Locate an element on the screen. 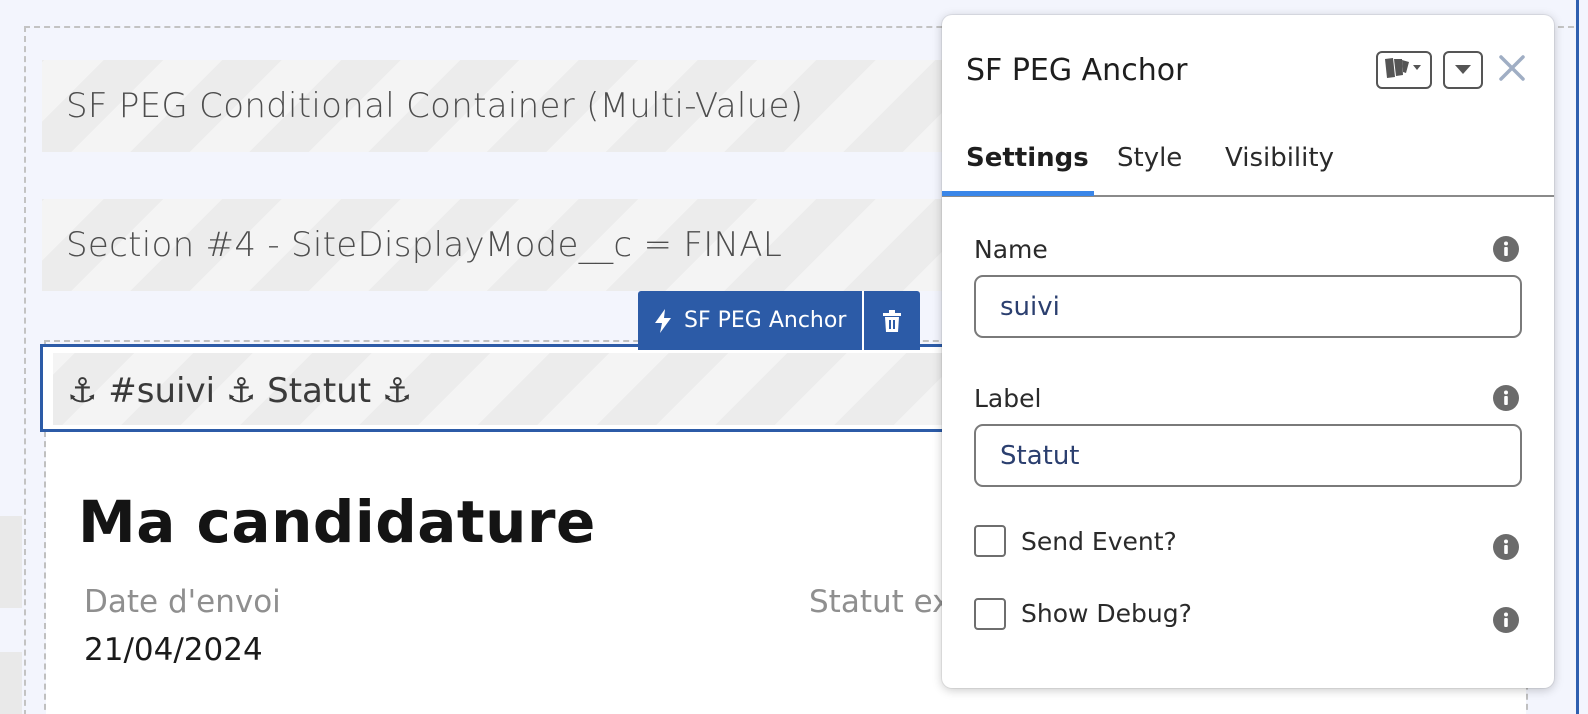 The image size is (1588, 714). block-variations-button is located at coordinates (1404, 70).